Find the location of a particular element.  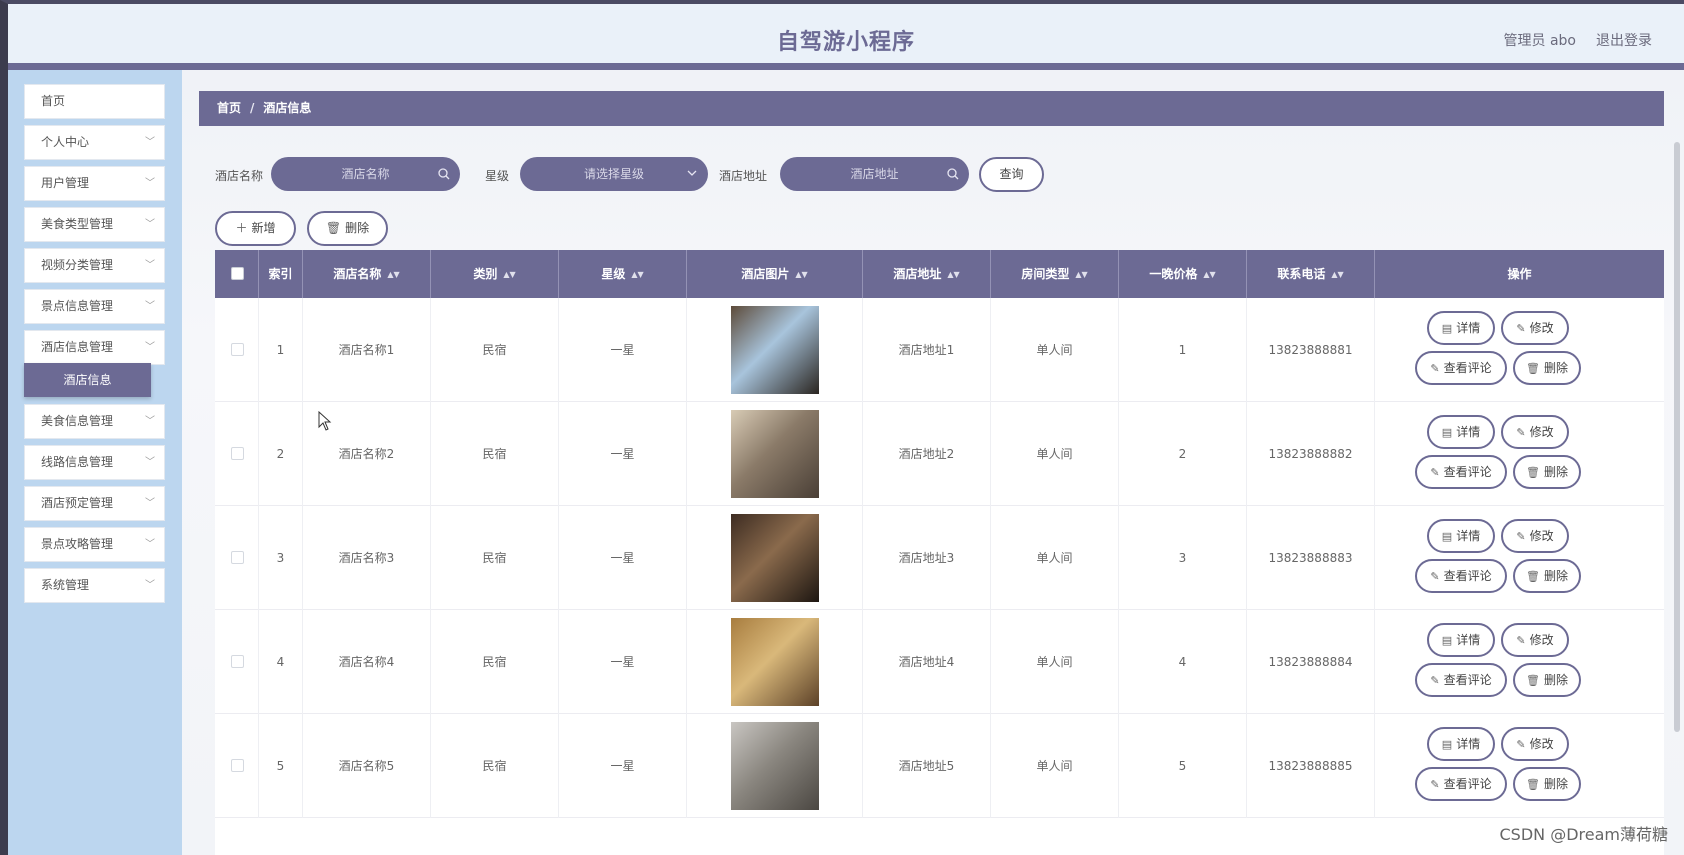

sidebar-item-personal-center: 个人中心 ﹀ is located at coordinates (94, 142).